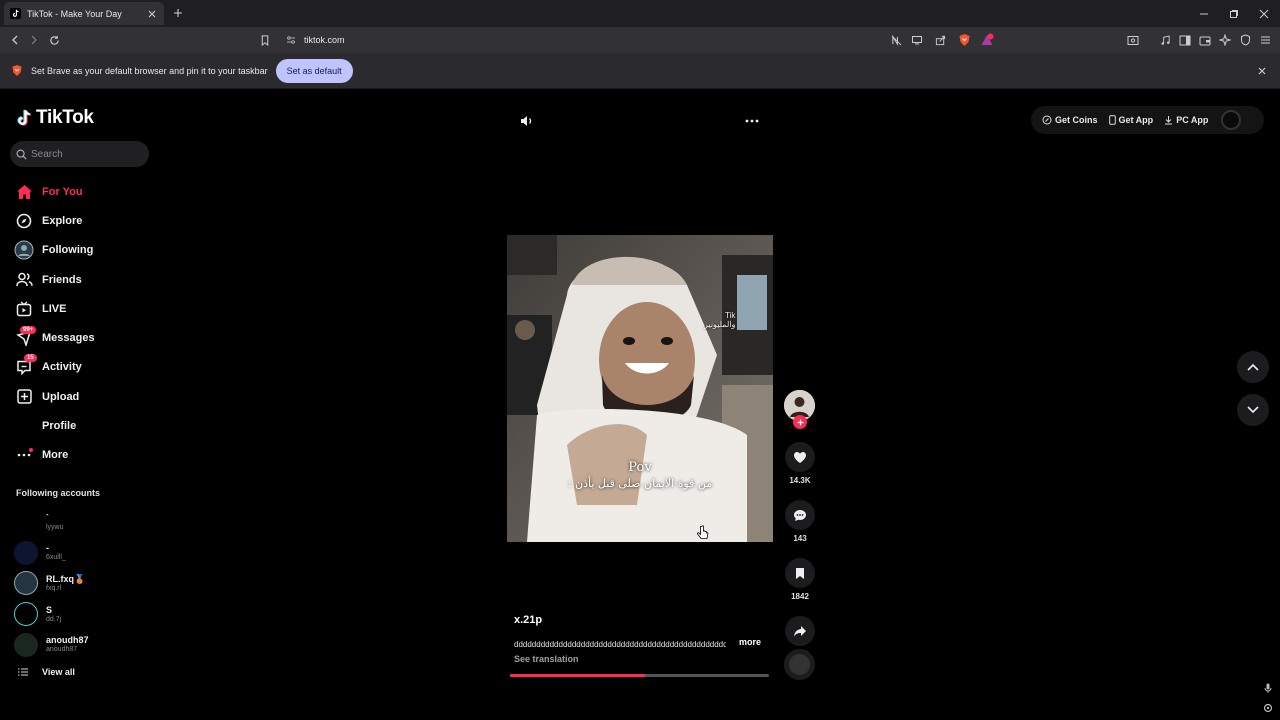 The width and height of the screenshot is (1280, 720). Describe the element at coordinates (1262, 71) in the screenshot. I see `infobar-close-icon` at that location.